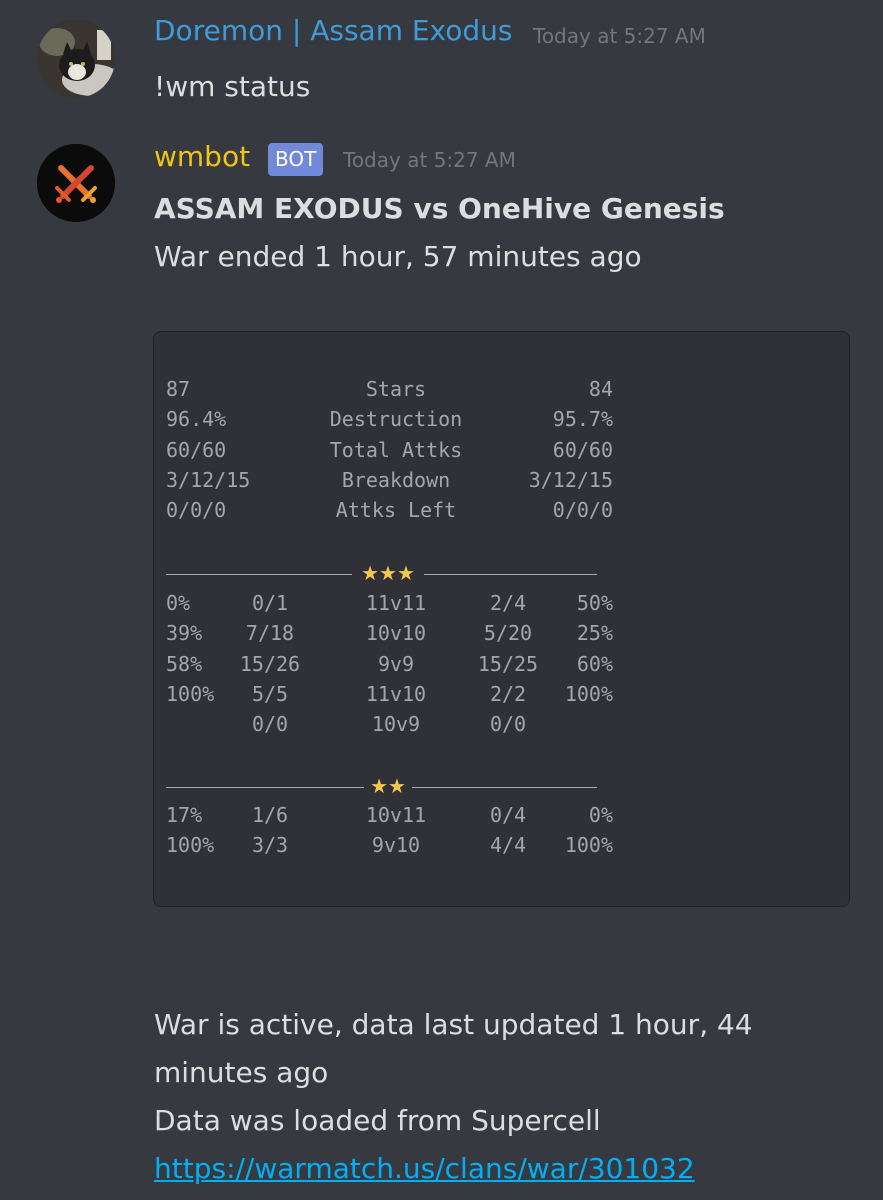 Image resolution: width=883 pixels, height=1200 pixels. I want to click on bot-avatar, so click(76, 183).